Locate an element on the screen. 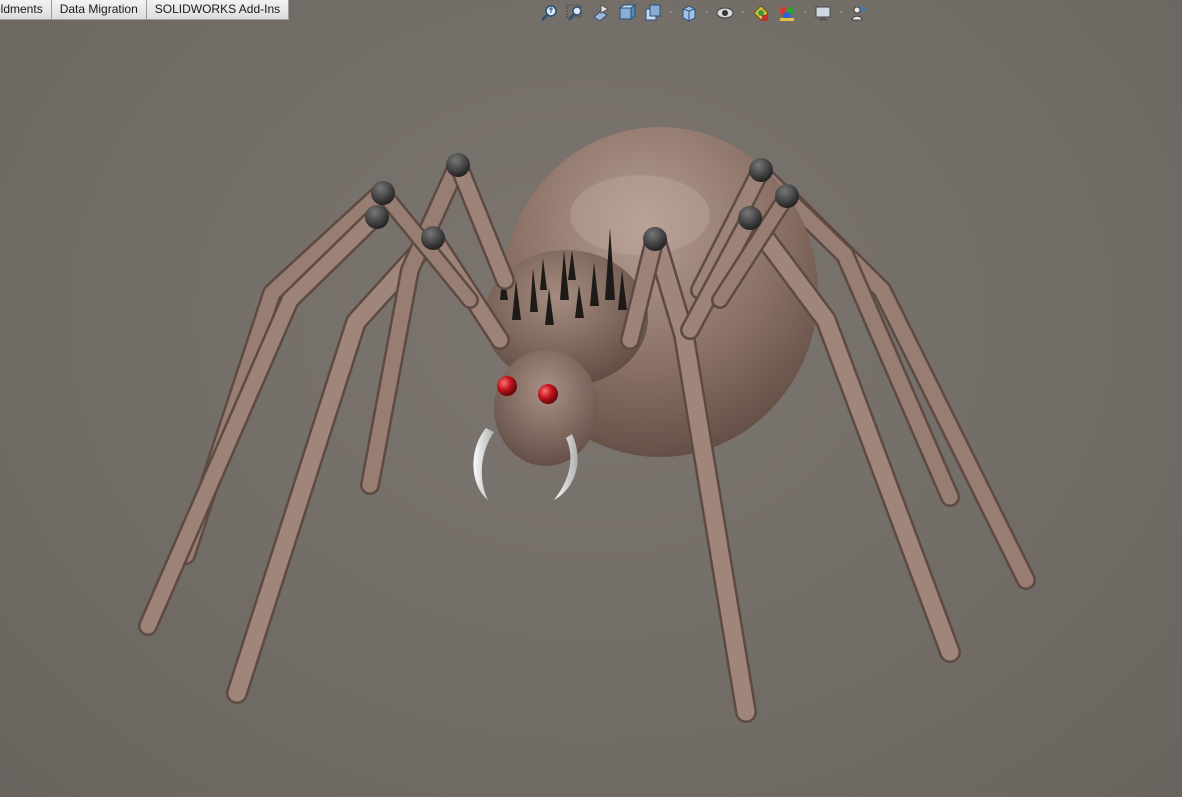 This screenshot has width=1182, height=797. rotate-view-button is located at coordinates (859, 13).